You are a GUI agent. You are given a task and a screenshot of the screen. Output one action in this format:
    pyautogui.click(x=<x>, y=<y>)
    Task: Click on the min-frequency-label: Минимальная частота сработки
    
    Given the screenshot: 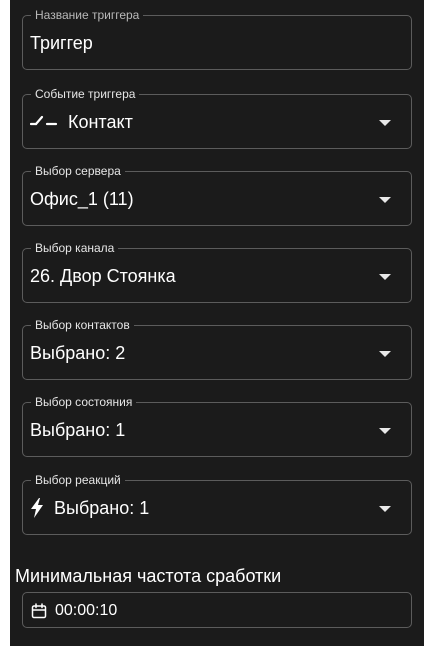 What is the action you would take?
    pyautogui.click(x=148, y=576)
    